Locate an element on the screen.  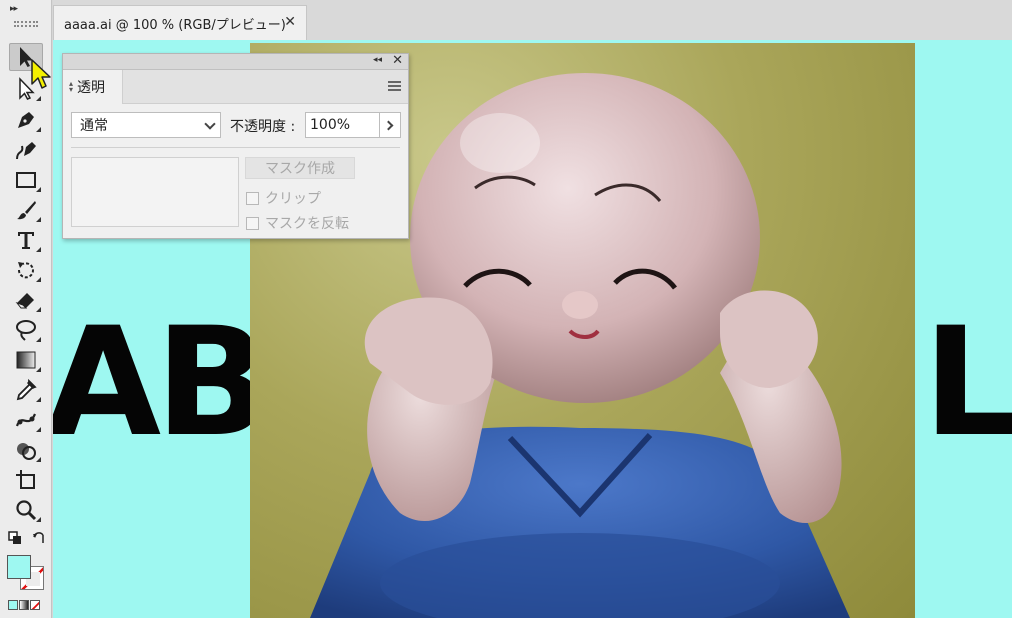
tools-panel: ▸▸ is located at coordinates (26, 309).